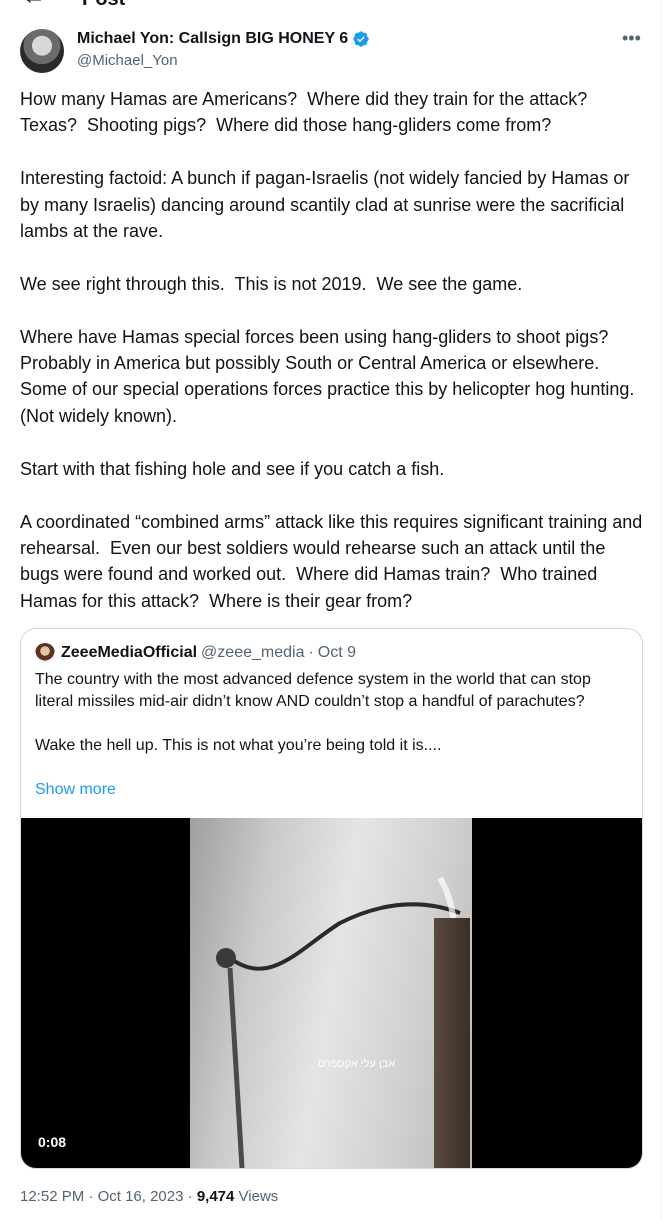 This screenshot has width=668, height=1221. I want to click on video-frame-art, so click(338, 1022).